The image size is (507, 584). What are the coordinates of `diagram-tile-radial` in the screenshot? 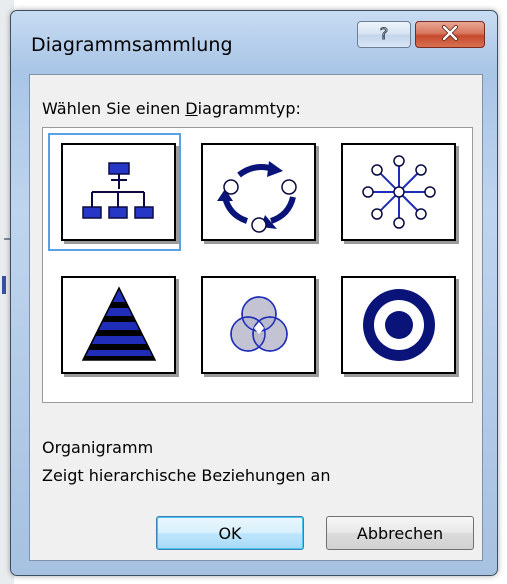 It's located at (398, 192).